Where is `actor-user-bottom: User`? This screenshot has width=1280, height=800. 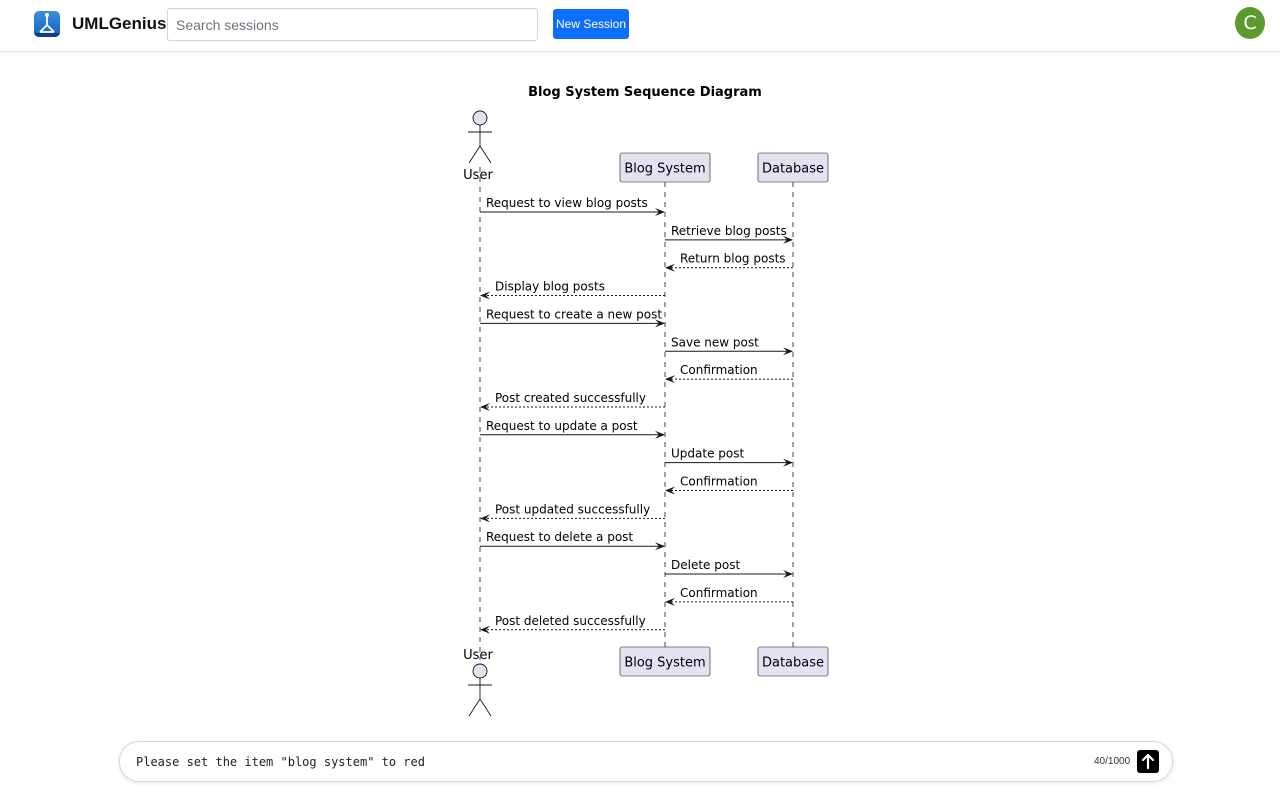 actor-user-bottom: User is located at coordinates (478, 682).